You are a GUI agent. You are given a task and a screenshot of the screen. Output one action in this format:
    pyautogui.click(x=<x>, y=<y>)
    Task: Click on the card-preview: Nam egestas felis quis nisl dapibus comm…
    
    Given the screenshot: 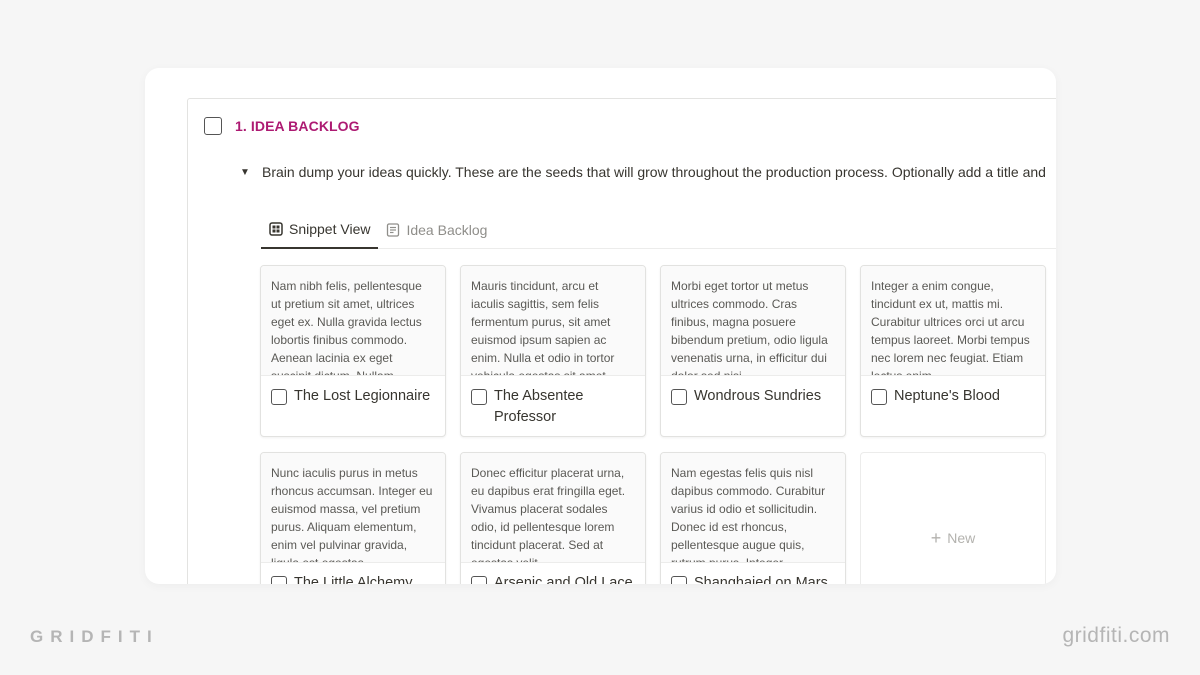 What is the action you would take?
    pyautogui.click(x=753, y=508)
    